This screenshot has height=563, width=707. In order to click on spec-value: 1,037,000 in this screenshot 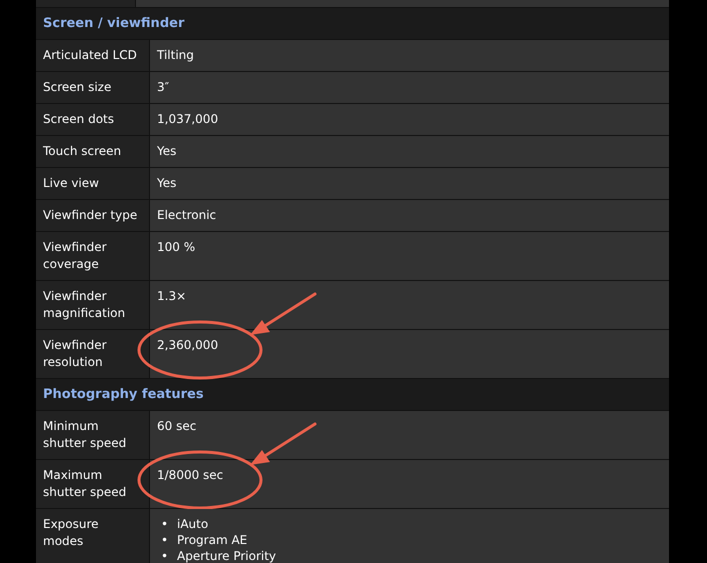, I will do `click(187, 119)`.